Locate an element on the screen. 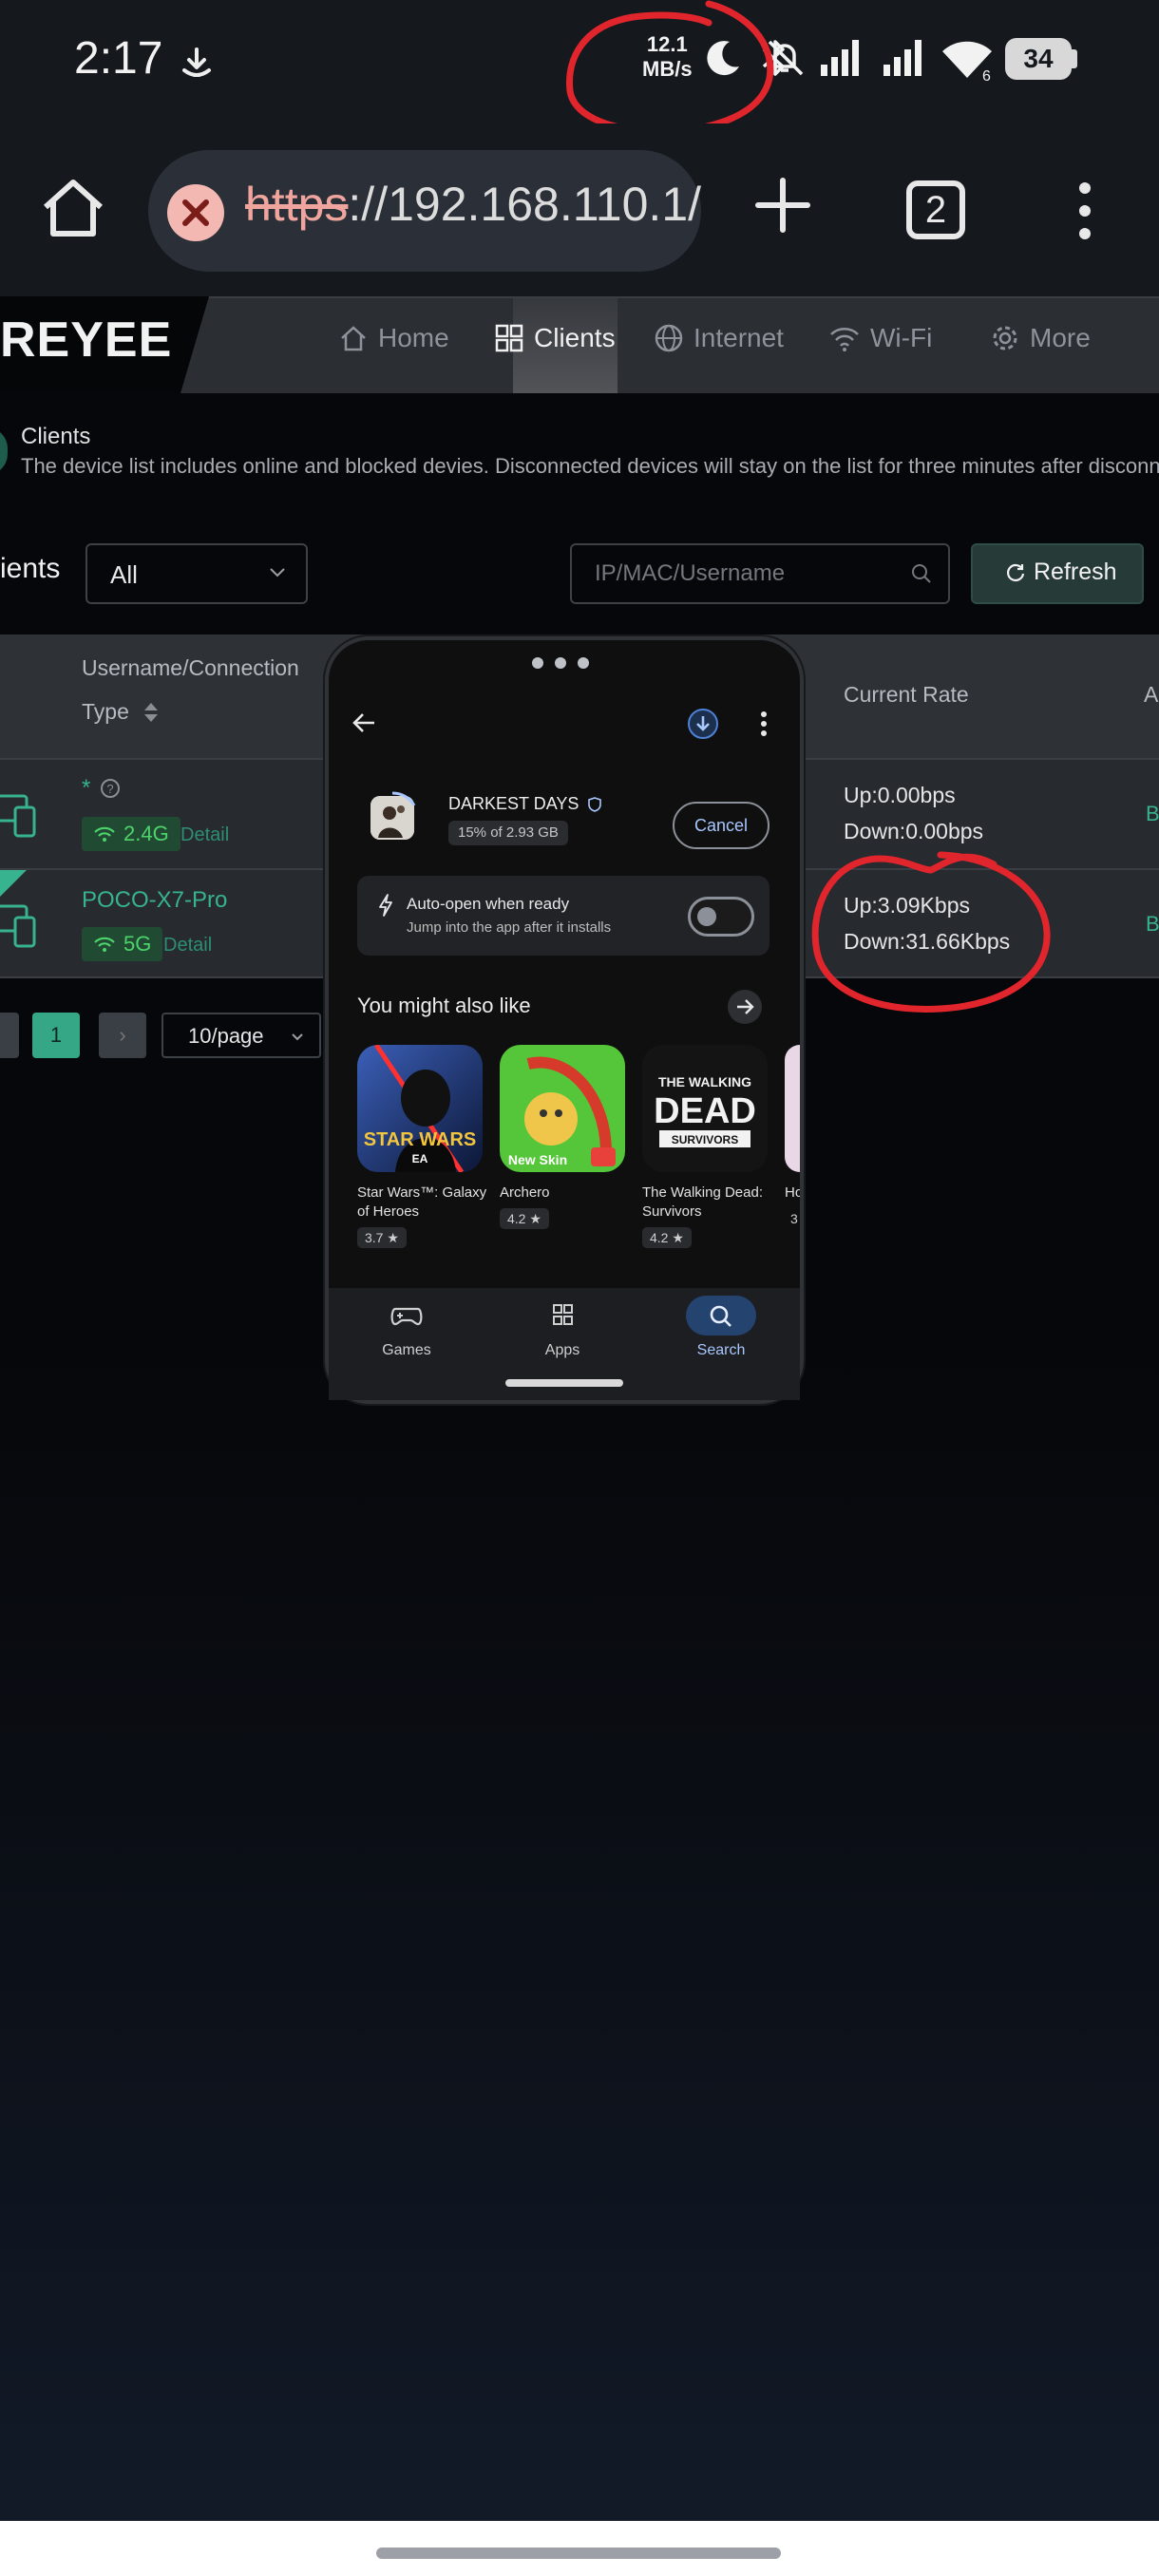 The height and width of the screenshot is (2576, 1159). nav-more: More is located at coordinates (1040, 338).